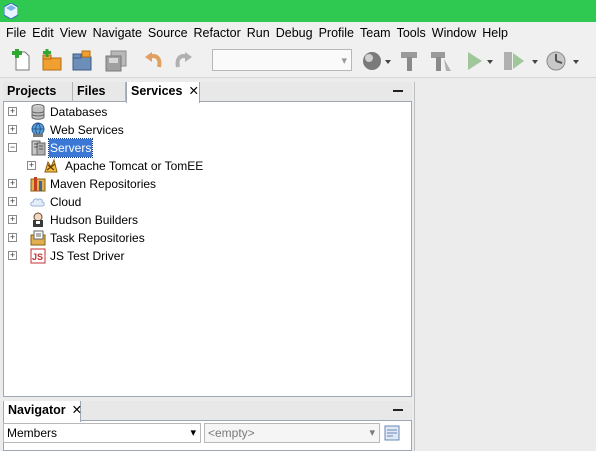  I want to click on maven-icon, so click(38, 184).